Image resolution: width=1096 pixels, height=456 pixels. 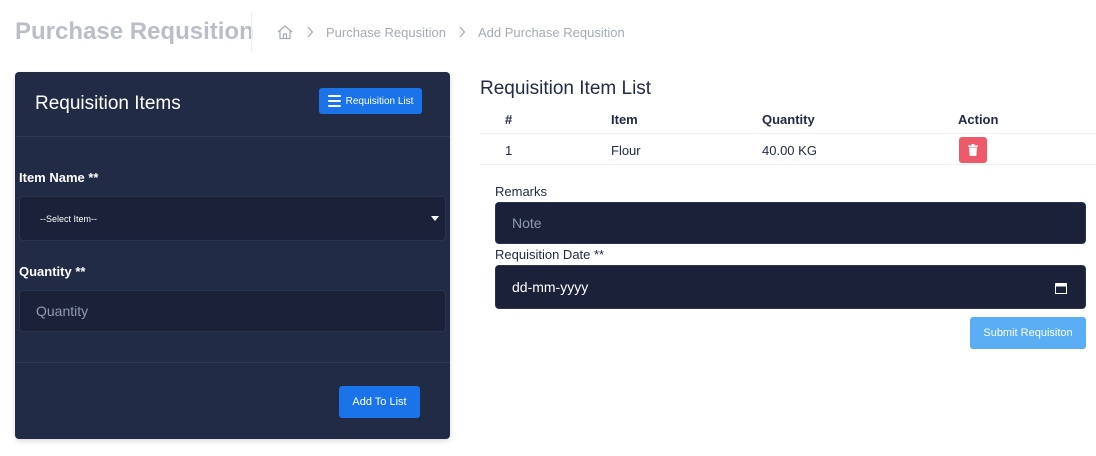 I want to click on submit-requisition-button: Submit Requisiton, so click(x=1028, y=333).